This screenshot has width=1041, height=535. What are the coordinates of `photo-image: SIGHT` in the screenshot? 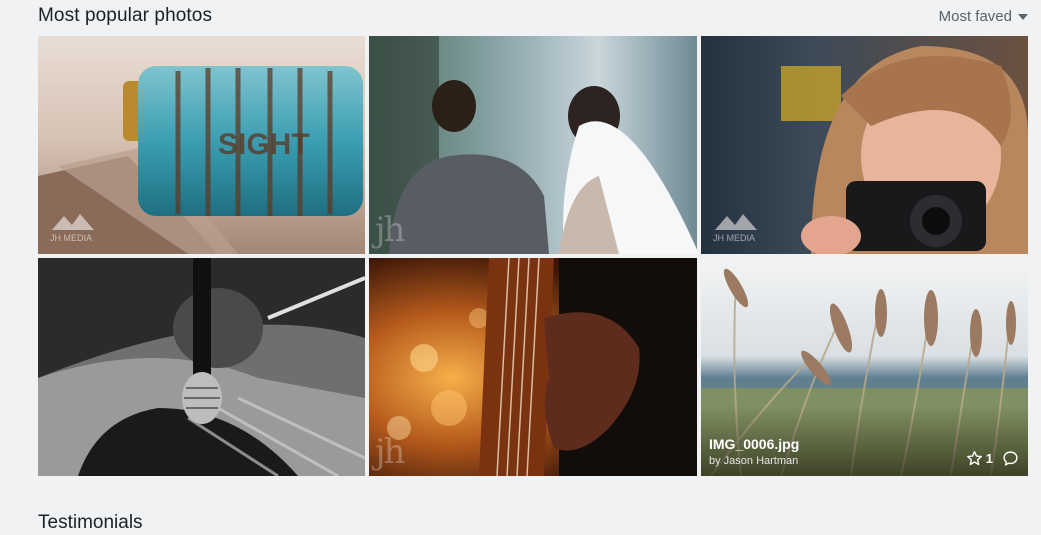 It's located at (201, 145).